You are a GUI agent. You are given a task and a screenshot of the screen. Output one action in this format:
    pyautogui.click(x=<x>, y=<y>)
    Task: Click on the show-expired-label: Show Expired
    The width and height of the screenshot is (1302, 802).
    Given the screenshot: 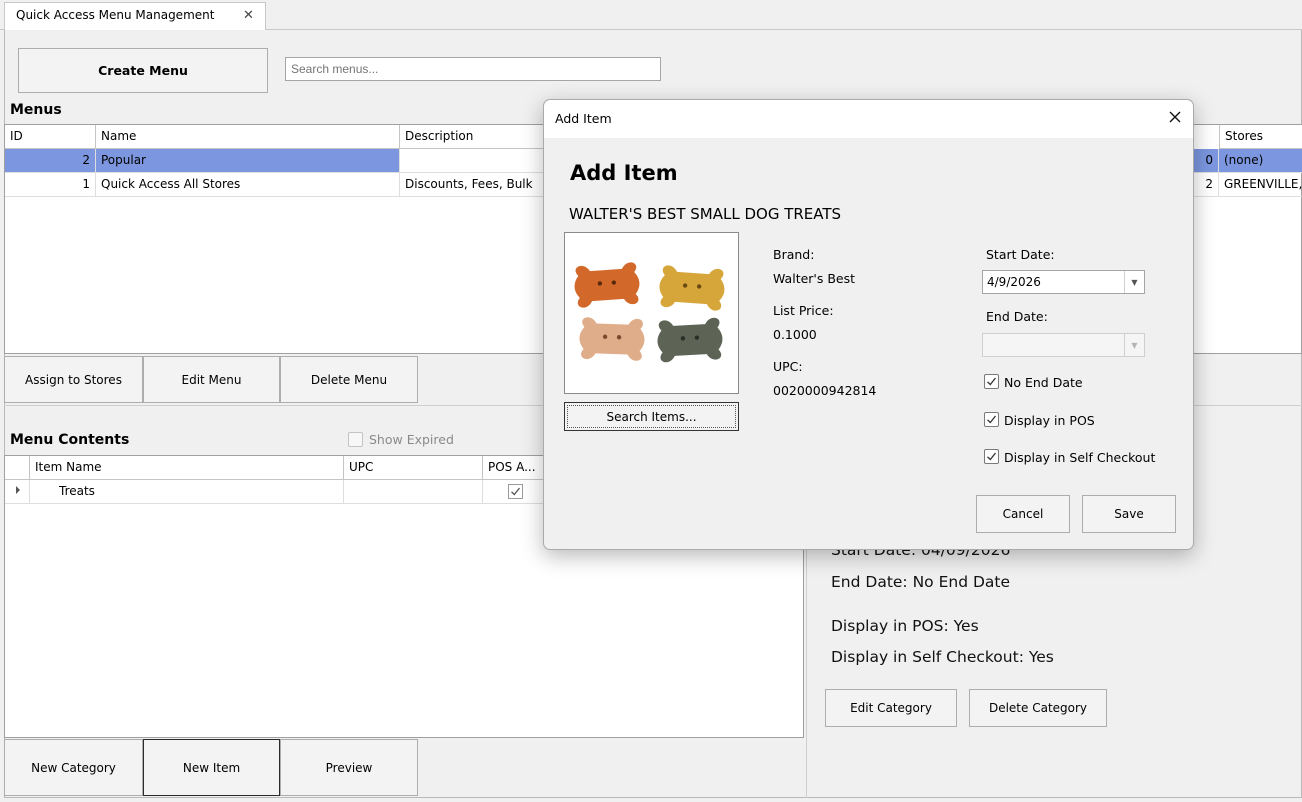 What is the action you would take?
    pyautogui.click(x=411, y=439)
    